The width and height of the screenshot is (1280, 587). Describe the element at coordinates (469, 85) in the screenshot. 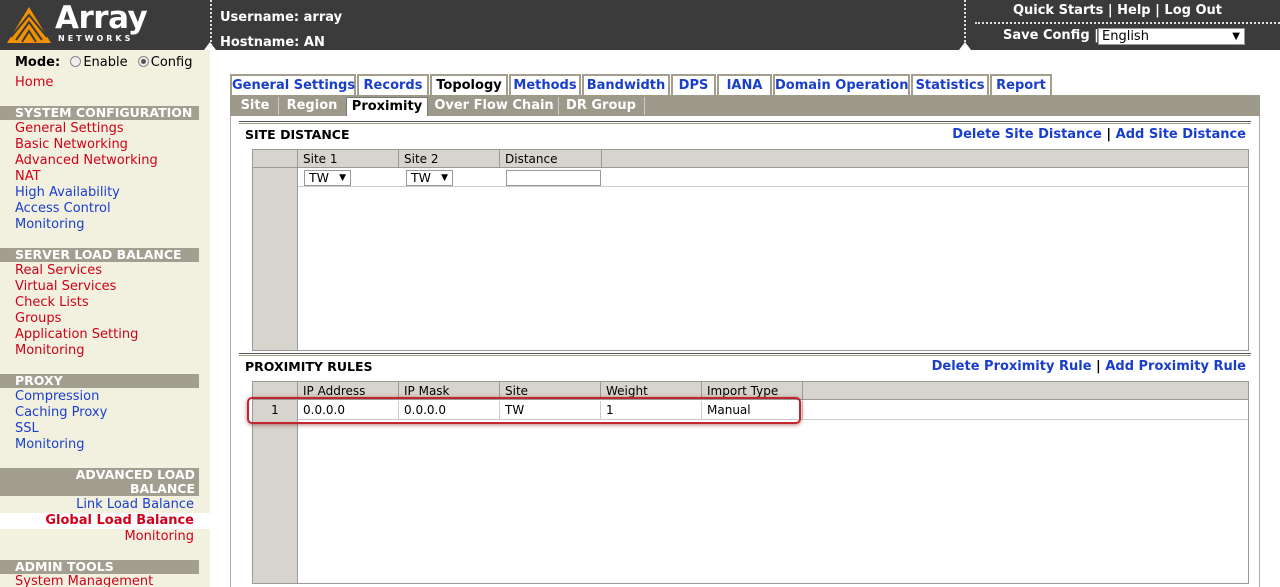

I see `tab-topology: Topology` at that location.